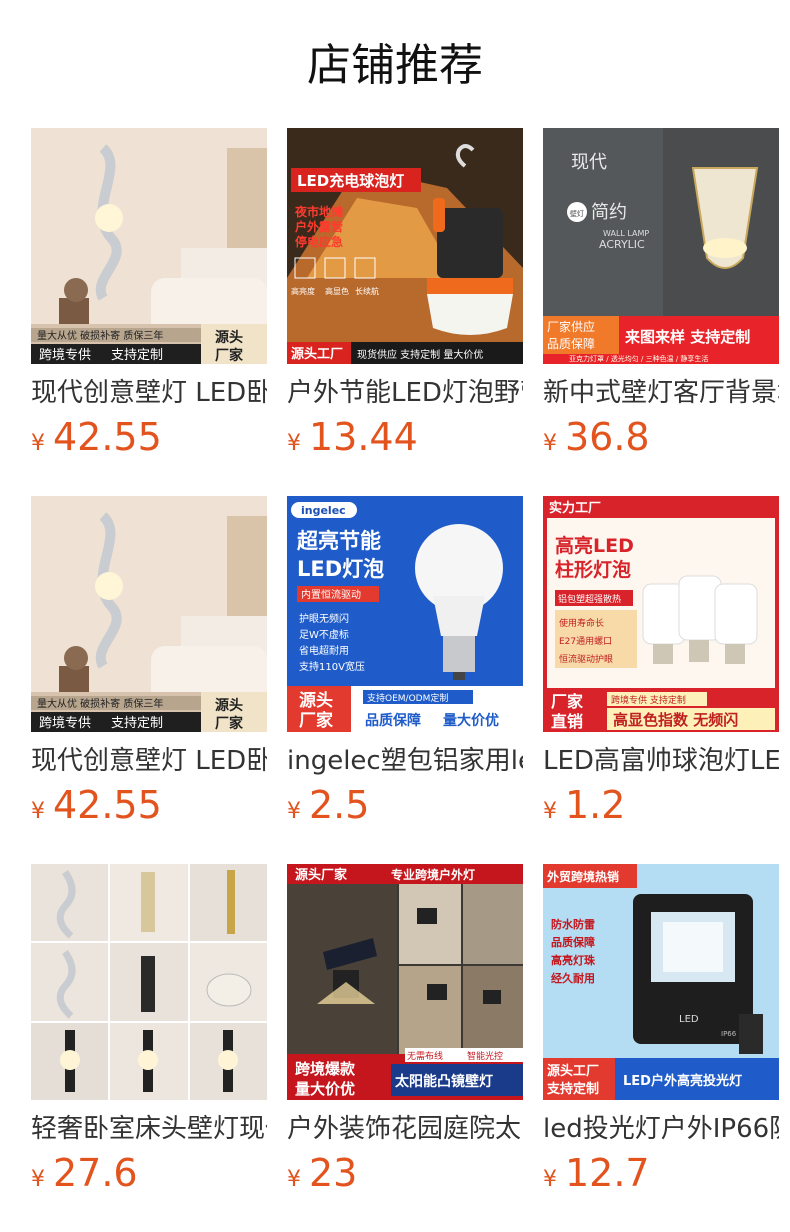 Image resolution: width=790 pixels, height=1232 pixels. Describe the element at coordinates (675, 720) in the screenshot. I see `image-caption: 高显色指数 无频闪` at that location.